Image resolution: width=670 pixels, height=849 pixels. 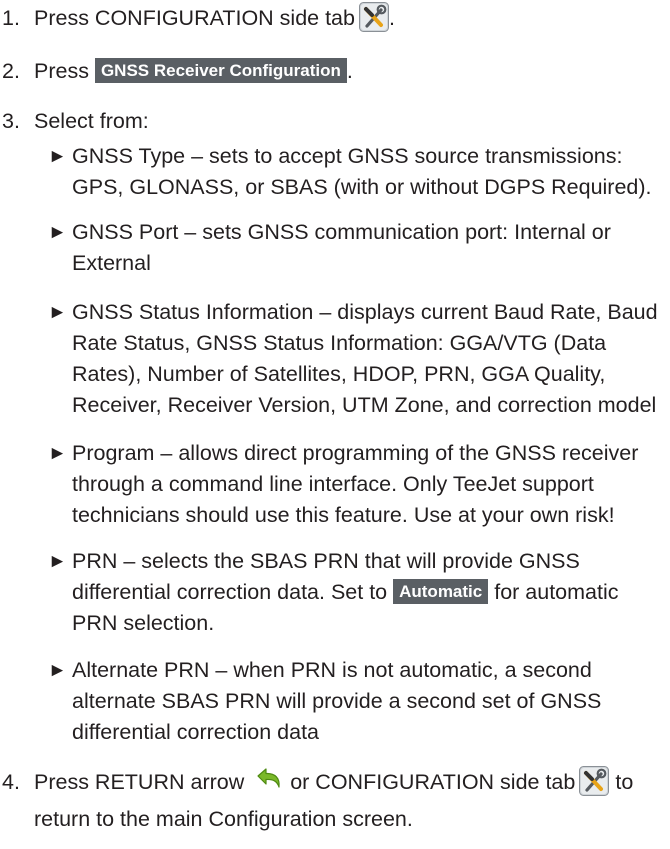 I want to click on step-text: Press RETURN arrow, so click(x=139, y=782).